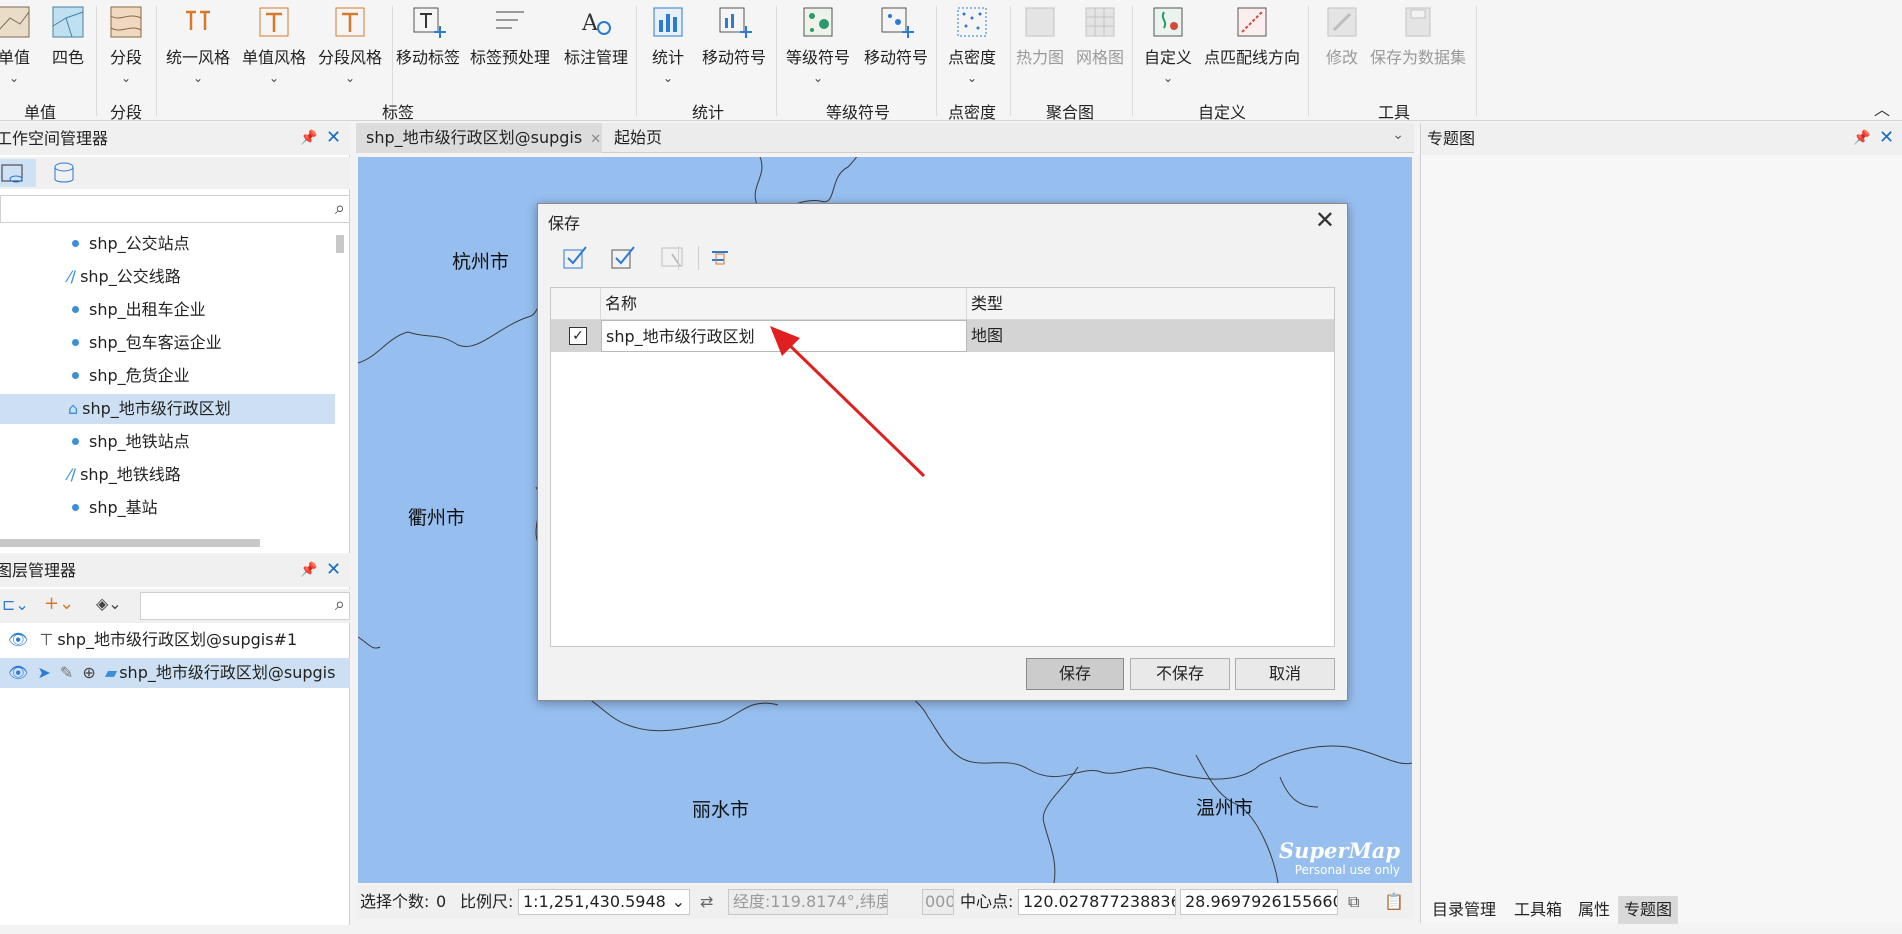 This screenshot has width=1902, height=934. I want to click on add-layer-icon: +⌄, so click(59, 603).